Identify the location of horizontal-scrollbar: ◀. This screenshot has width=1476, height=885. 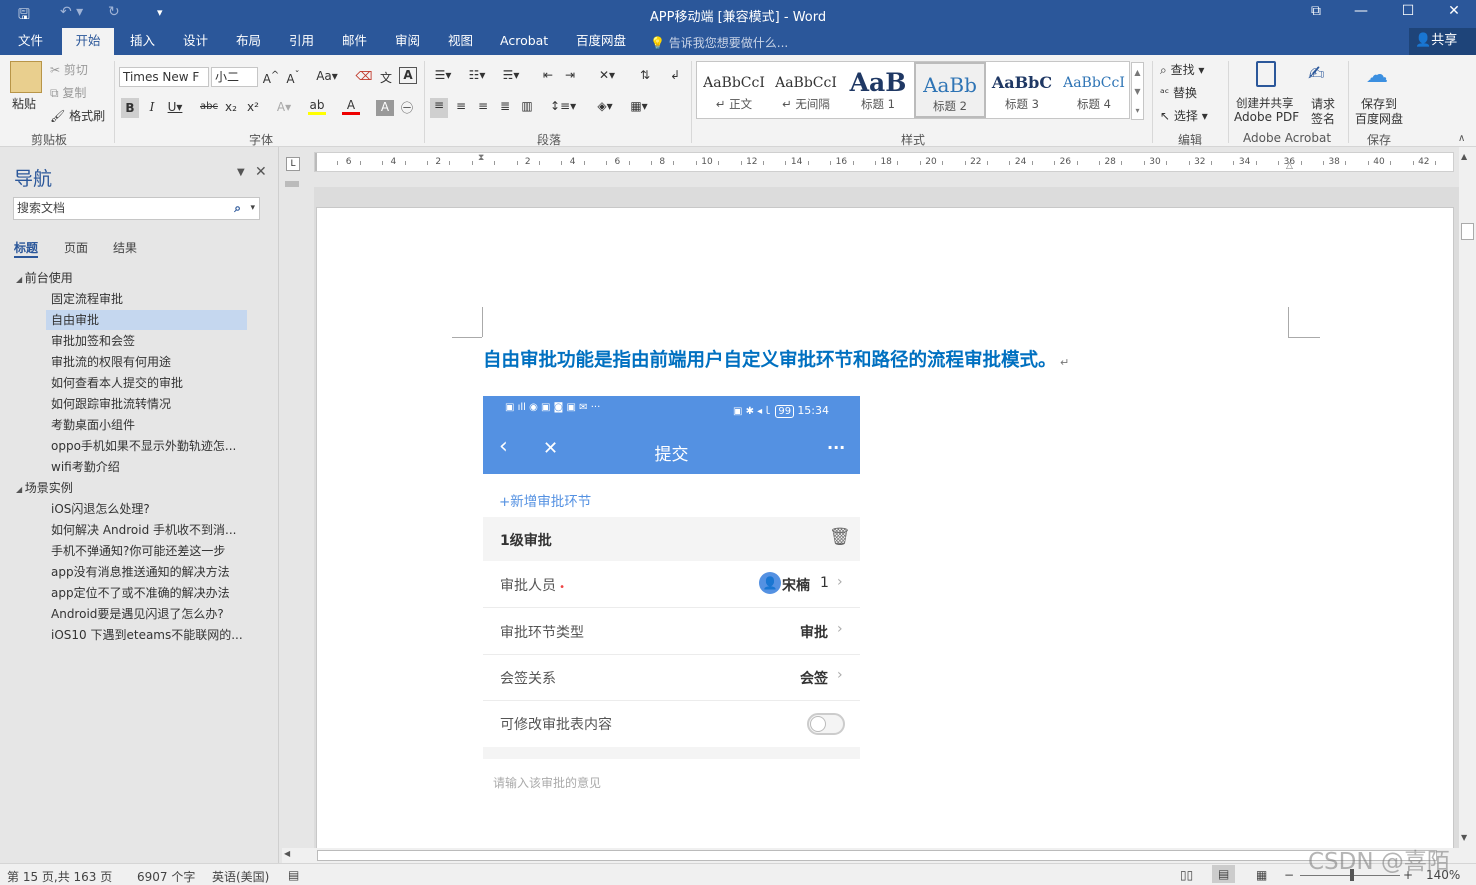
(870, 855).